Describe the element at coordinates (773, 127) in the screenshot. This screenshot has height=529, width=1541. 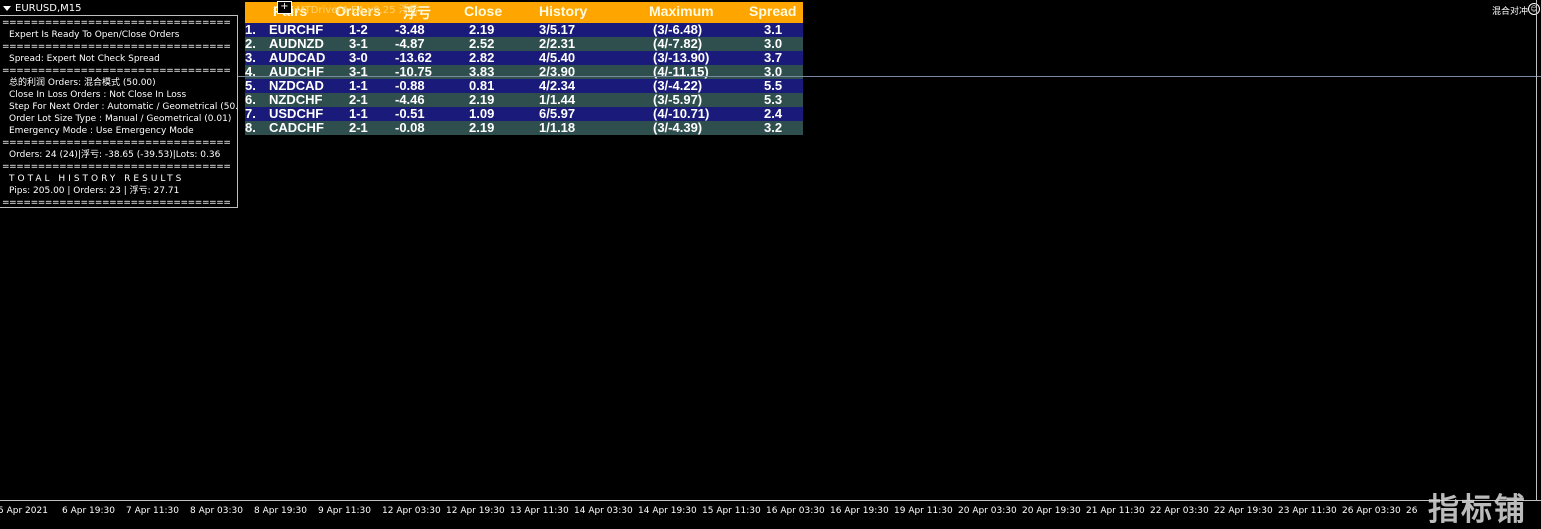
I see `row-spread: 3.2` at that location.